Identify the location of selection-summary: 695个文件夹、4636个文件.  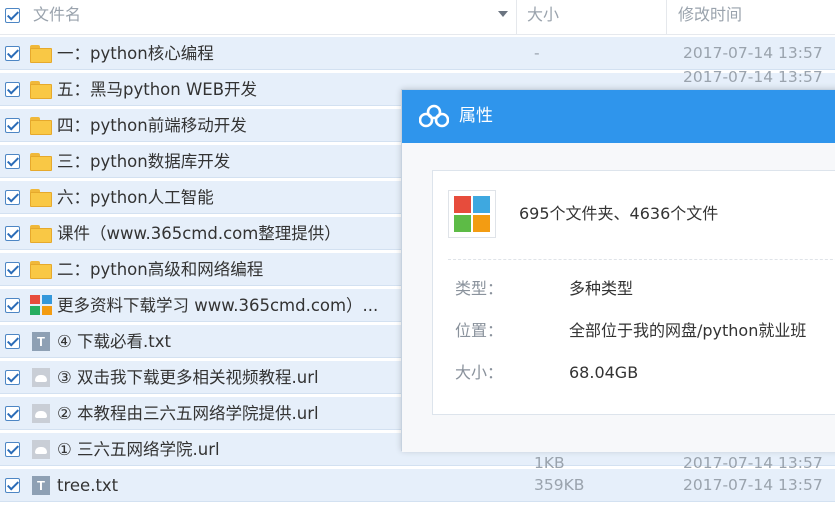
(619, 213).